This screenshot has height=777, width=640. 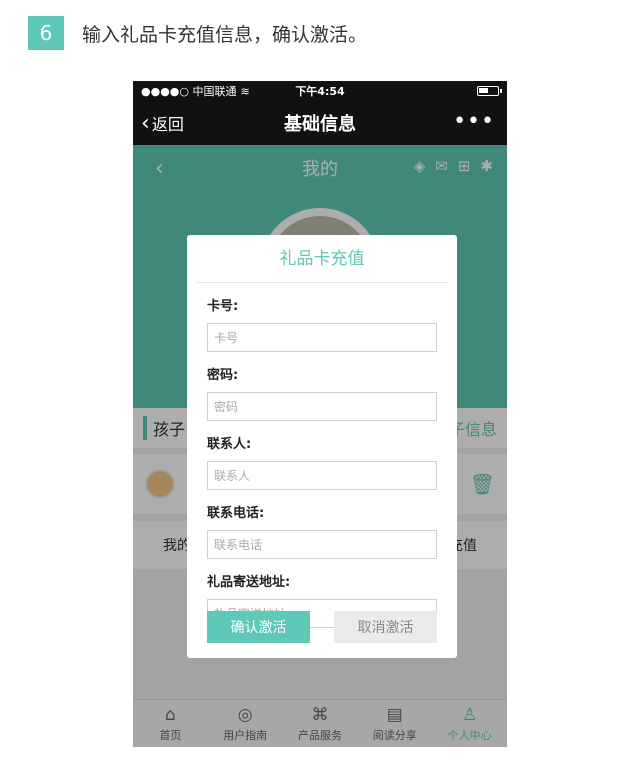 What do you see at coordinates (322, 627) in the screenshot?
I see `dialog-actions: 确认激活 取消激活` at bounding box center [322, 627].